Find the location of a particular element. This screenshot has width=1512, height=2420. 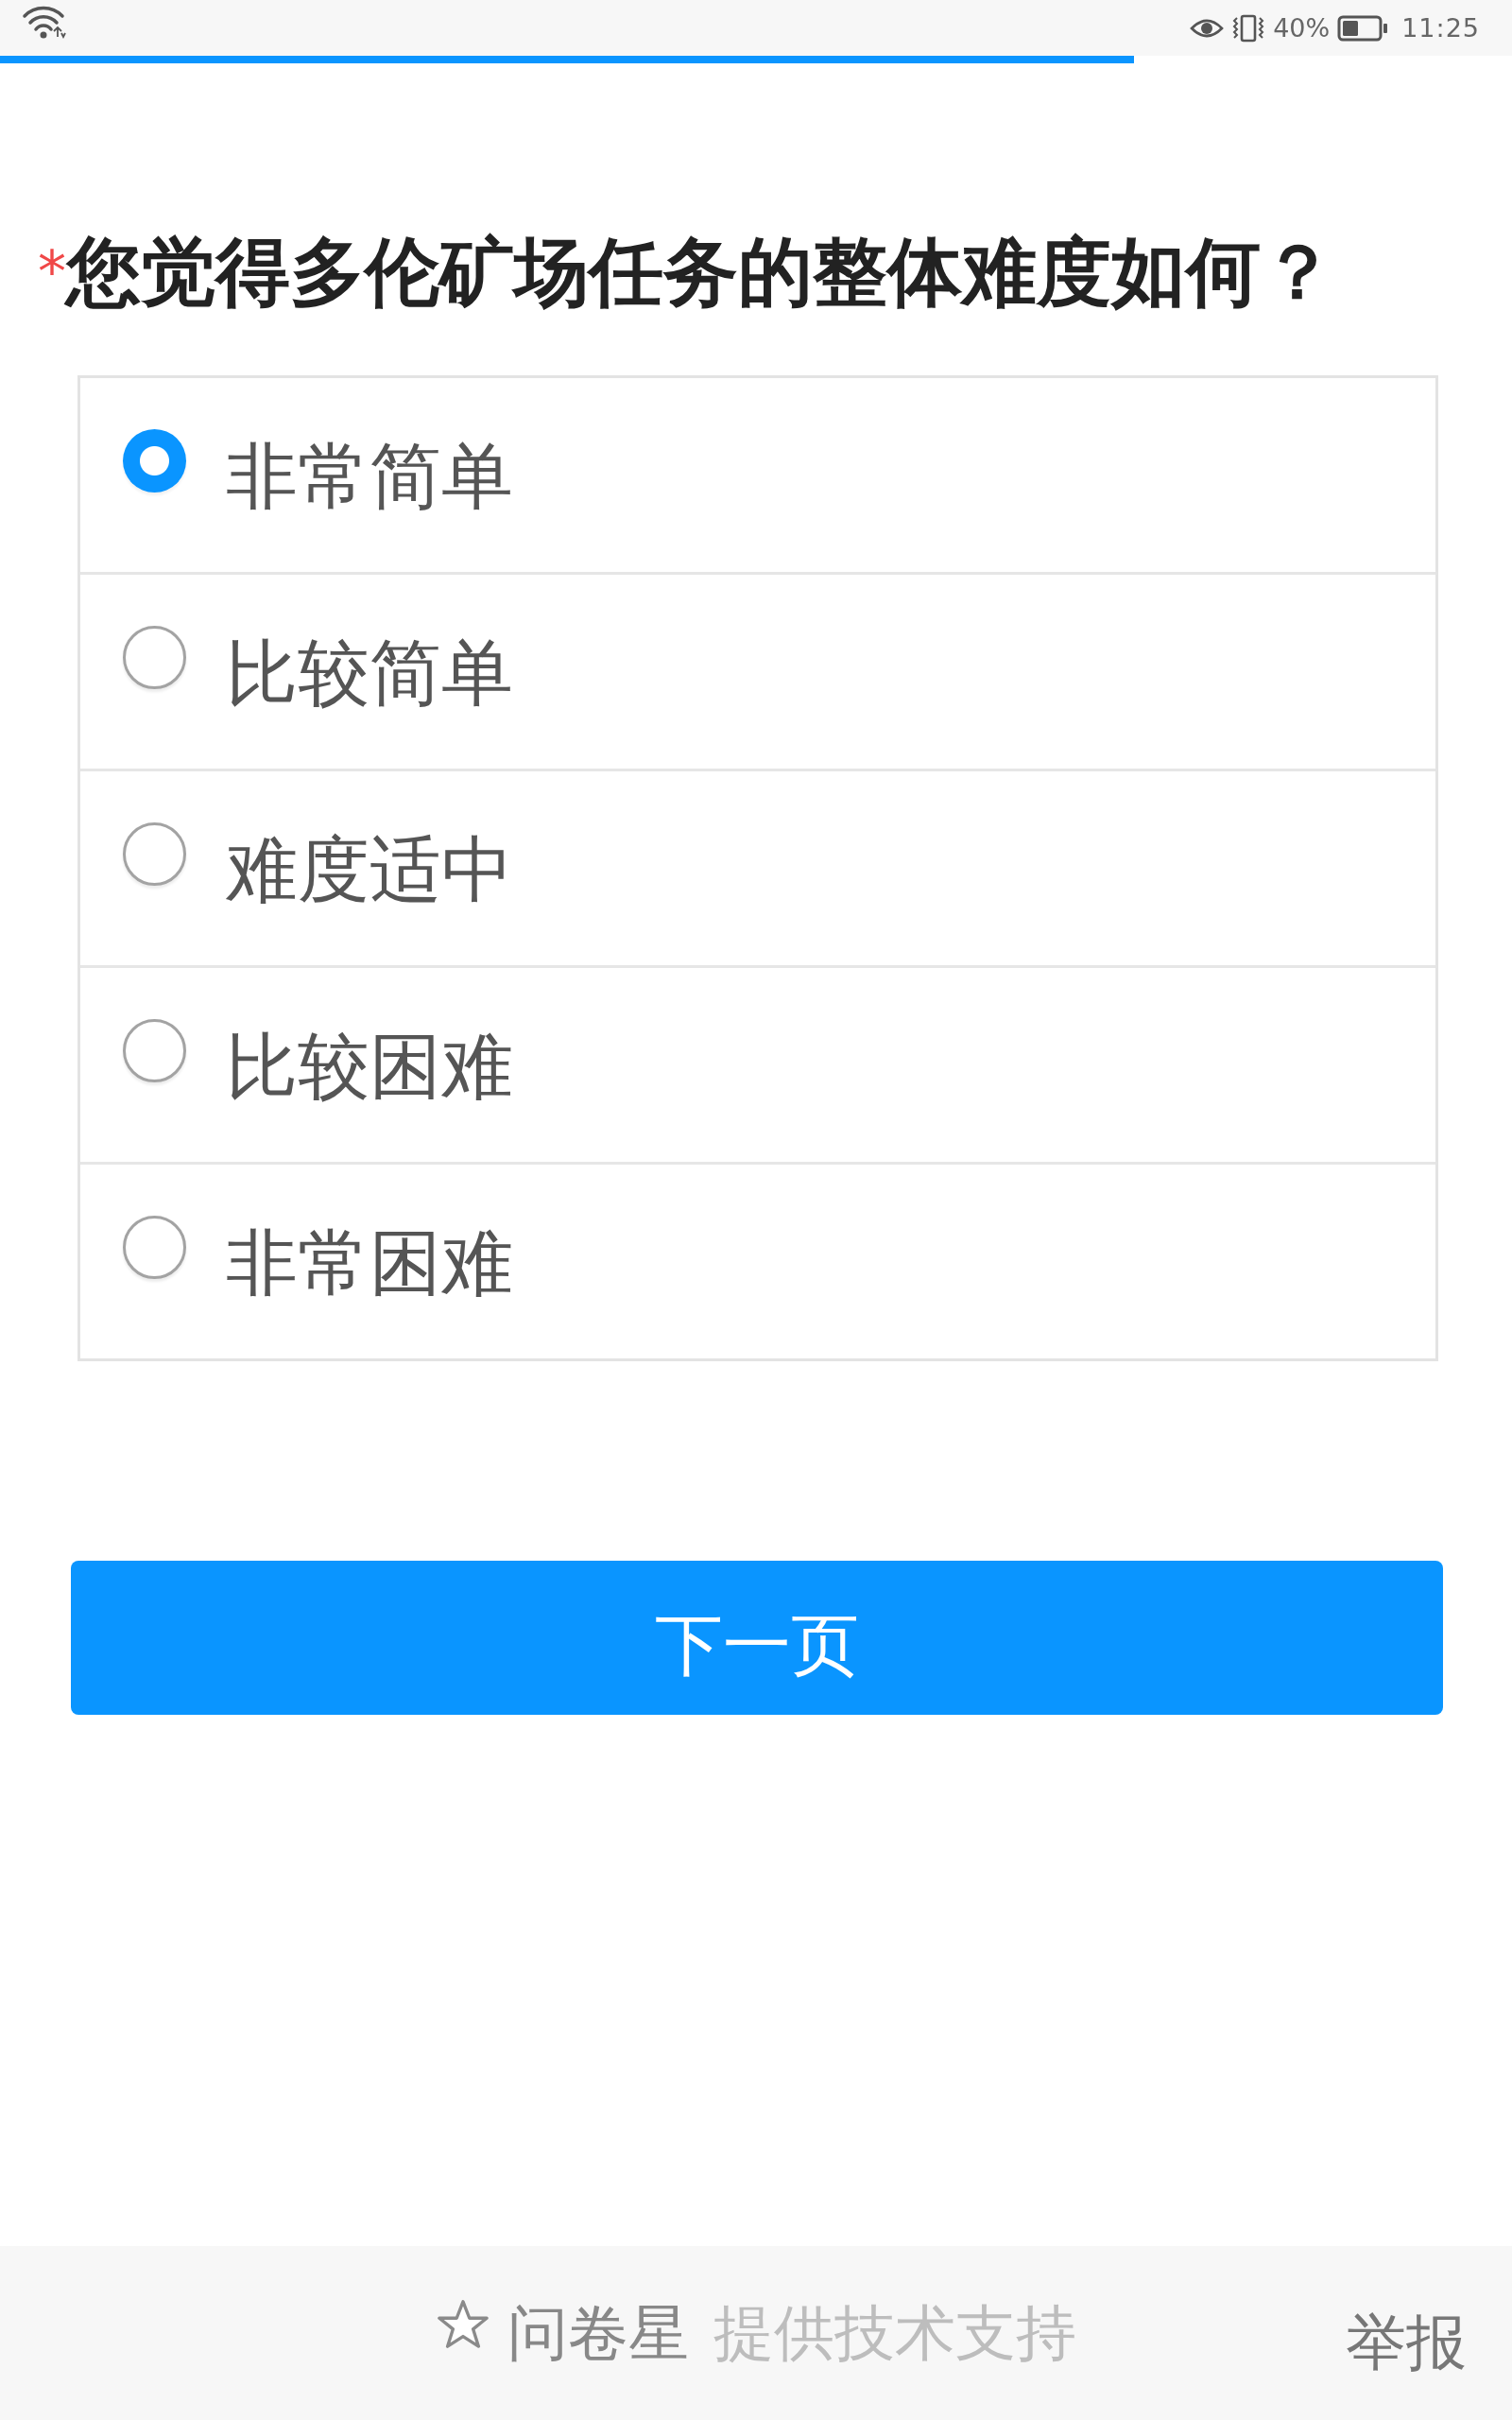

report-link: 举报 is located at coordinates (1406, 2333).